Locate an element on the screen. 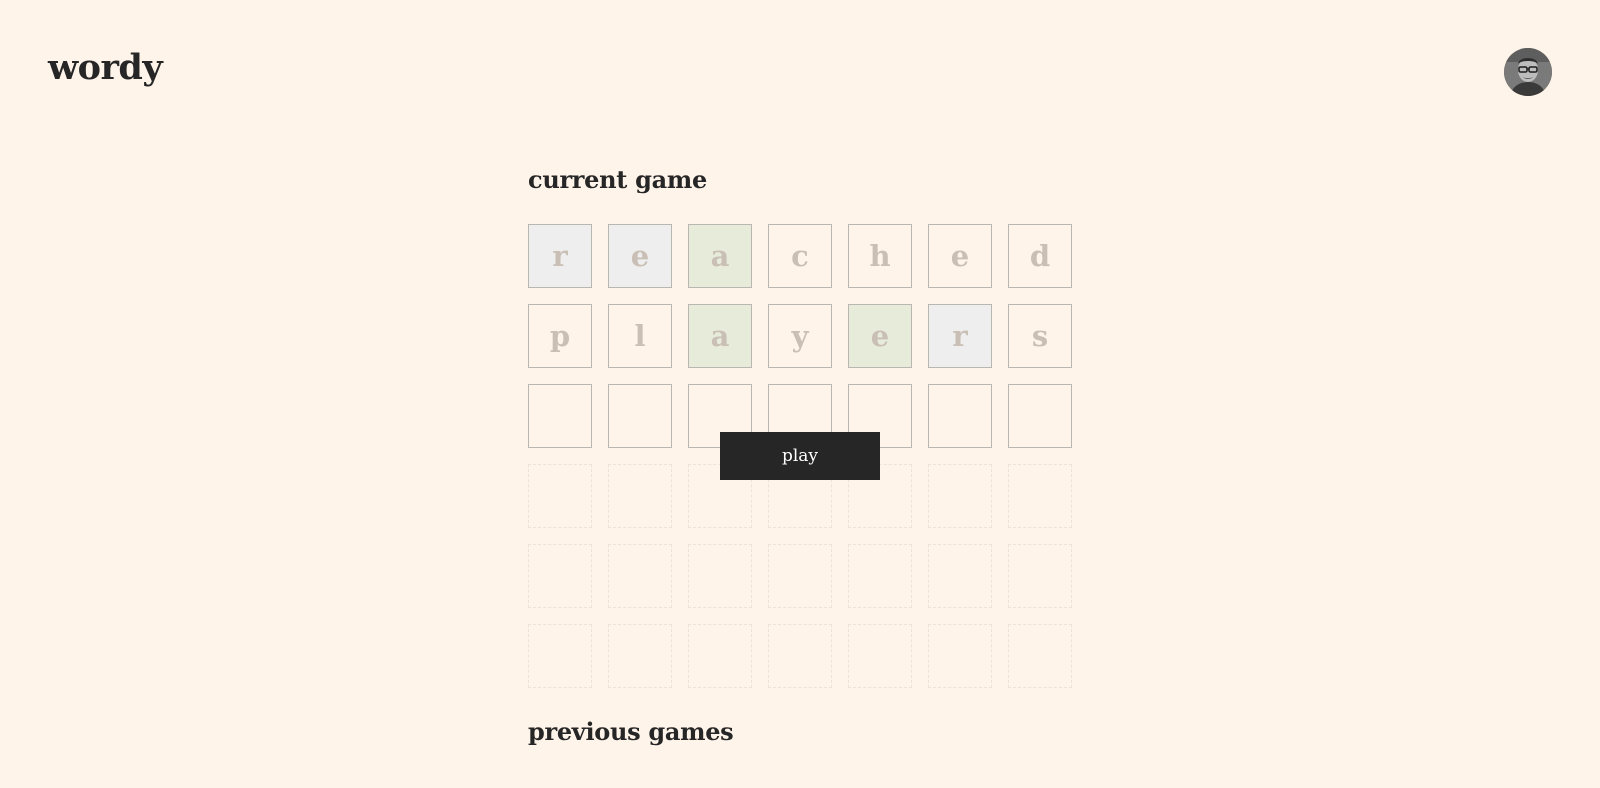 Image resolution: width=1600 pixels, height=788 pixels. play-button: play is located at coordinates (800, 456).